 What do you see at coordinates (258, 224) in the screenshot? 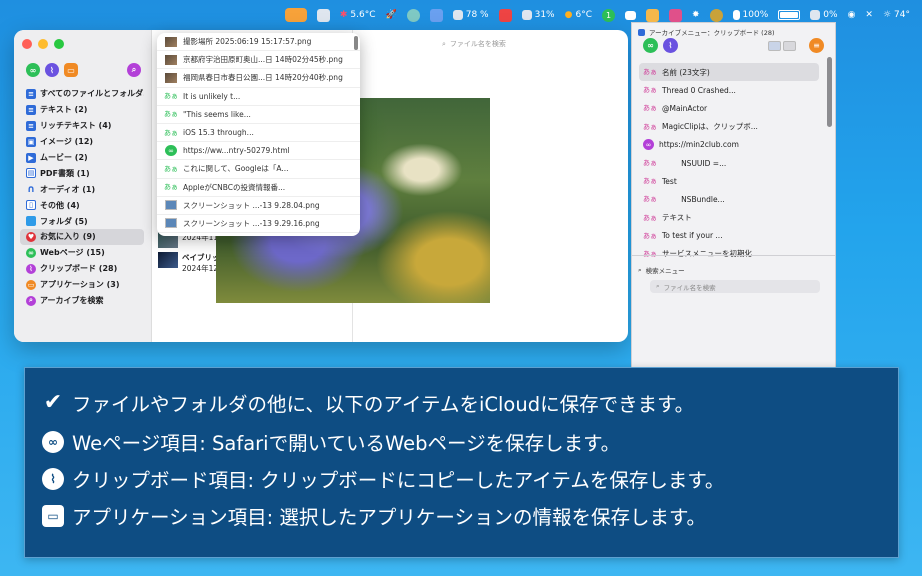
I see `popover-item: スクリーンショット ...-13 9.29.16.png` at bounding box center [258, 224].